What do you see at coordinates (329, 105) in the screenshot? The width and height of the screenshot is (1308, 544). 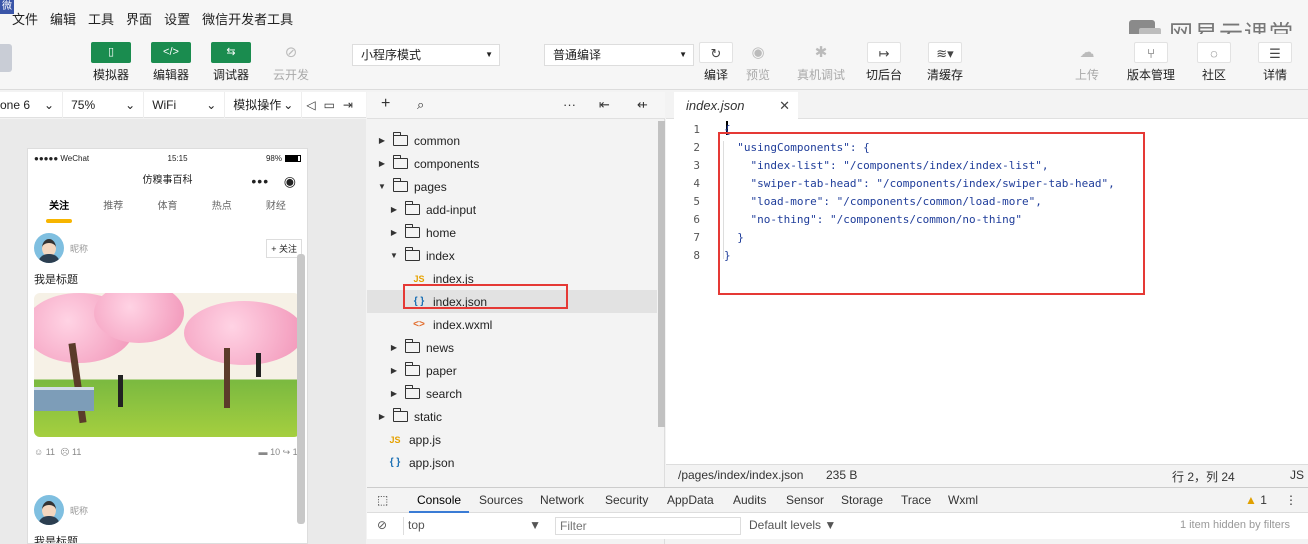 I see `window-icon: ▭` at bounding box center [329, 105].